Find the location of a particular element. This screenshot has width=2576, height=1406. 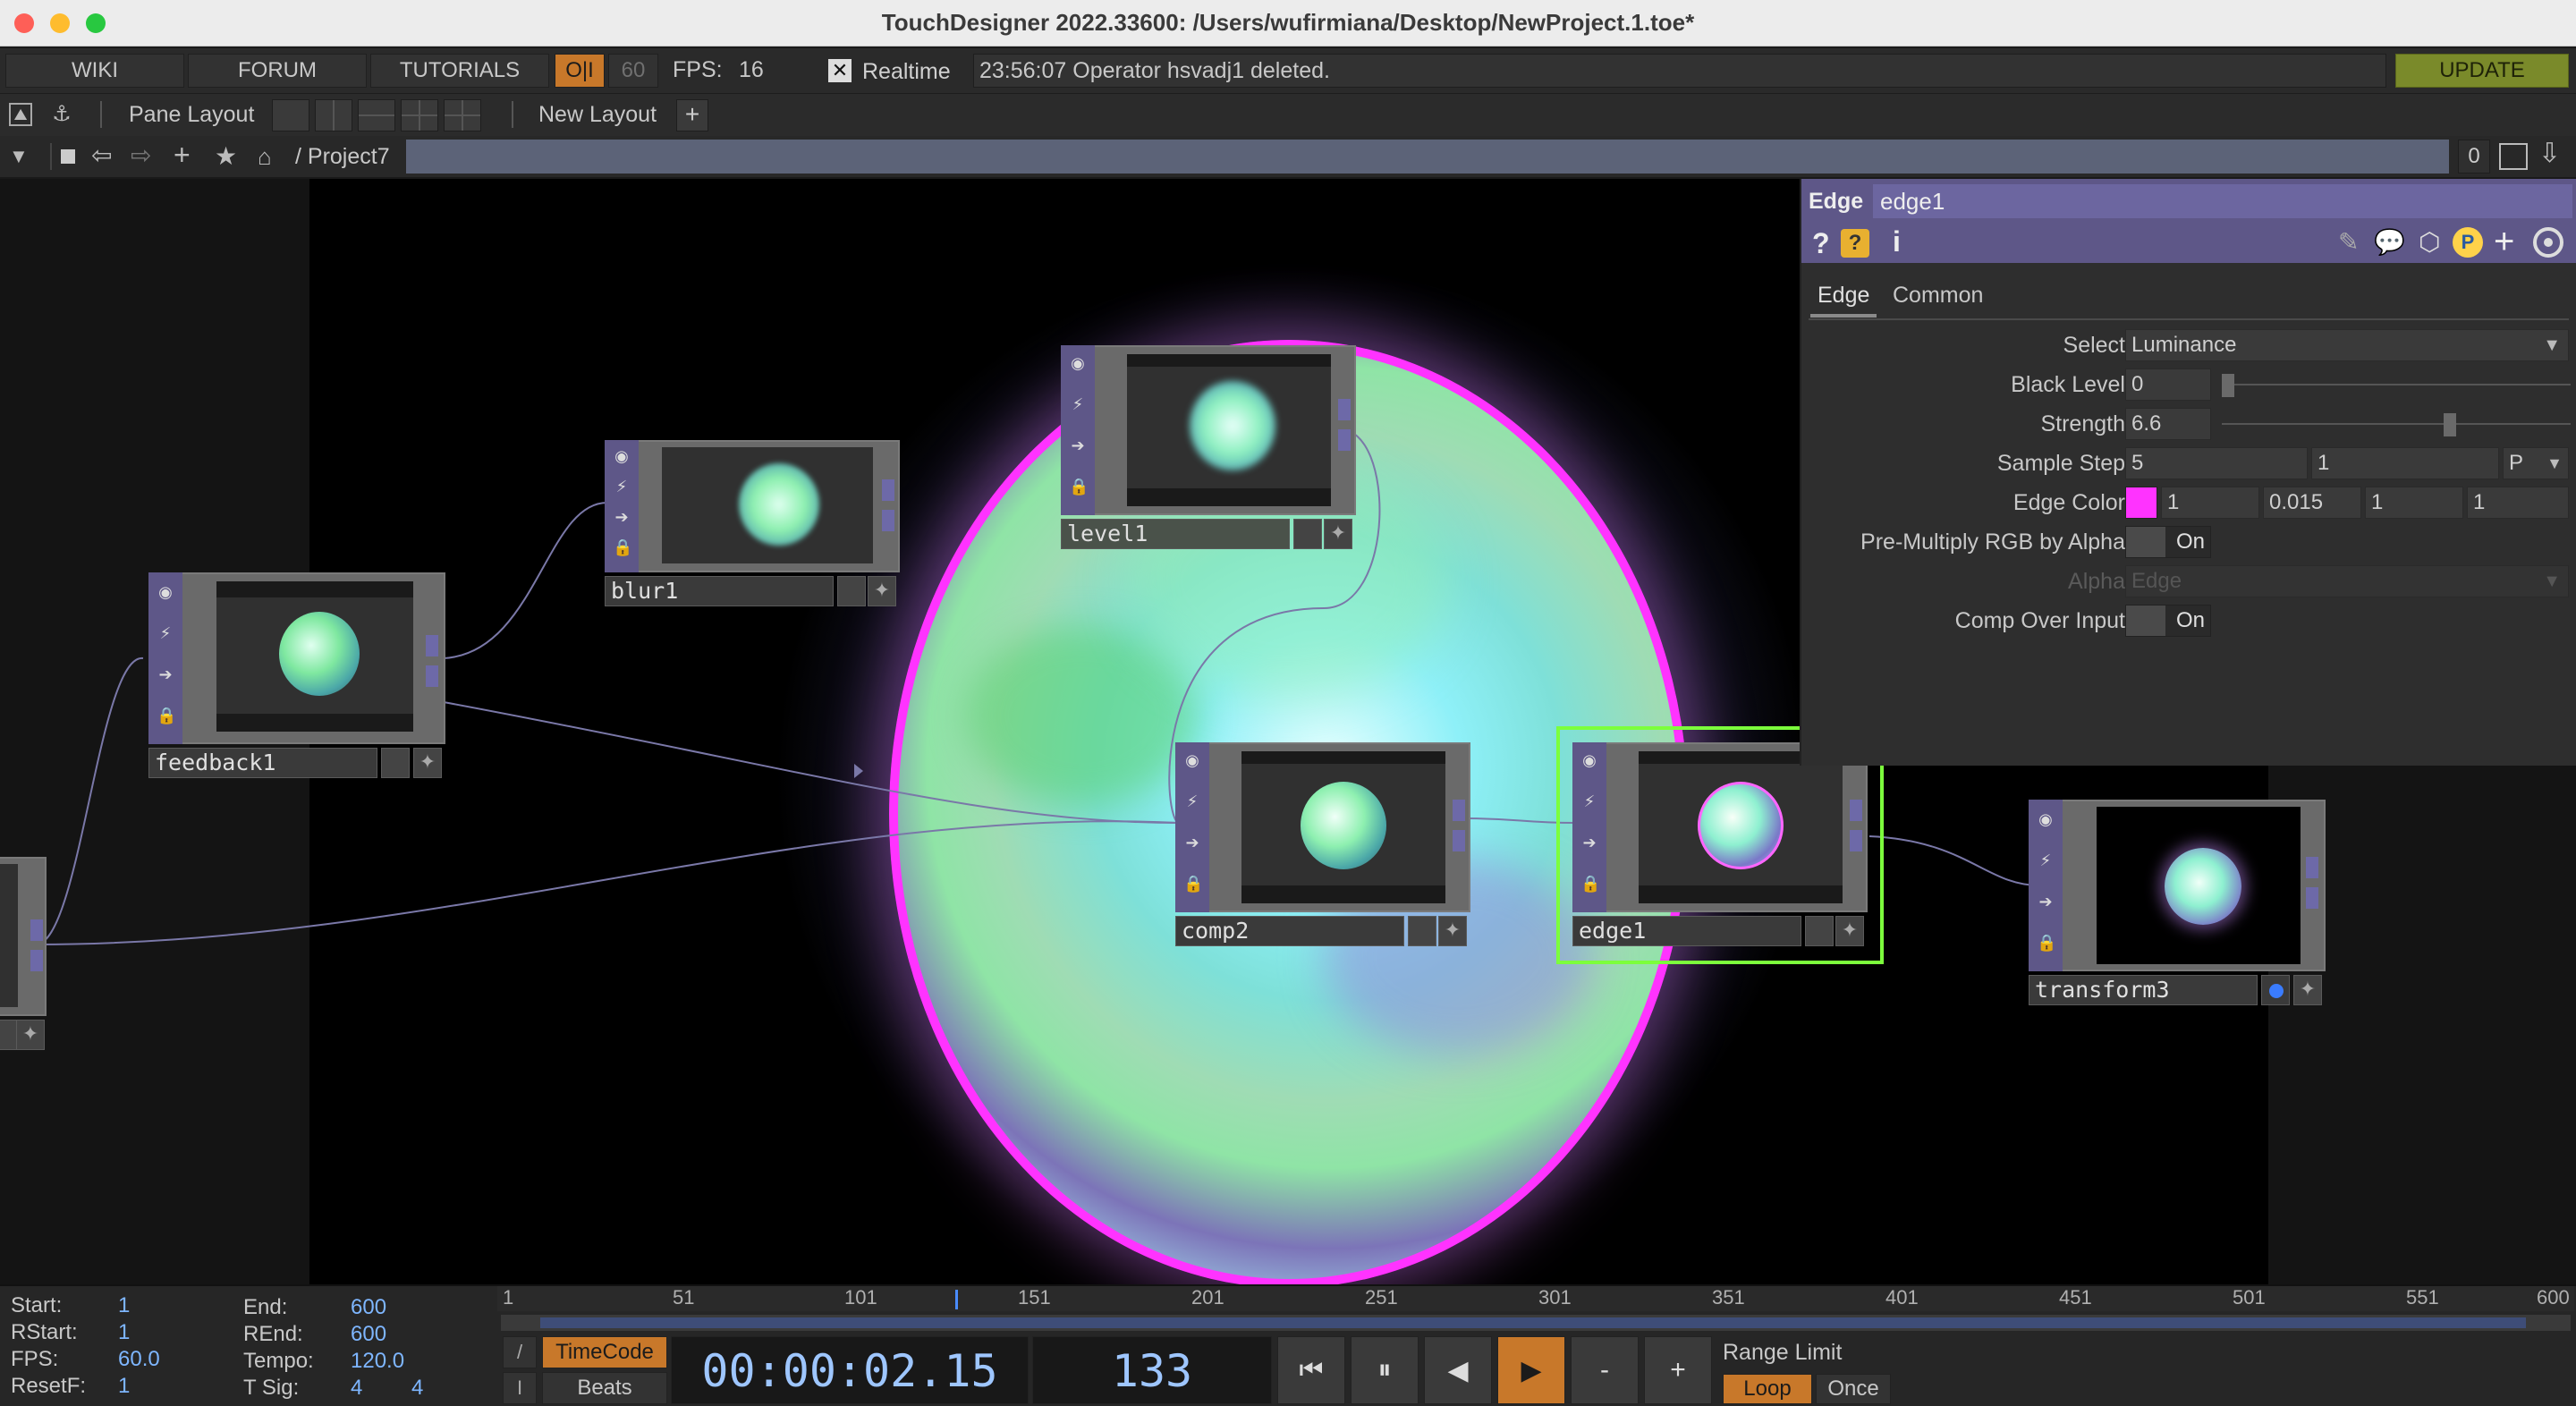

node-label: level1 is located at coordinates (1175, 534).